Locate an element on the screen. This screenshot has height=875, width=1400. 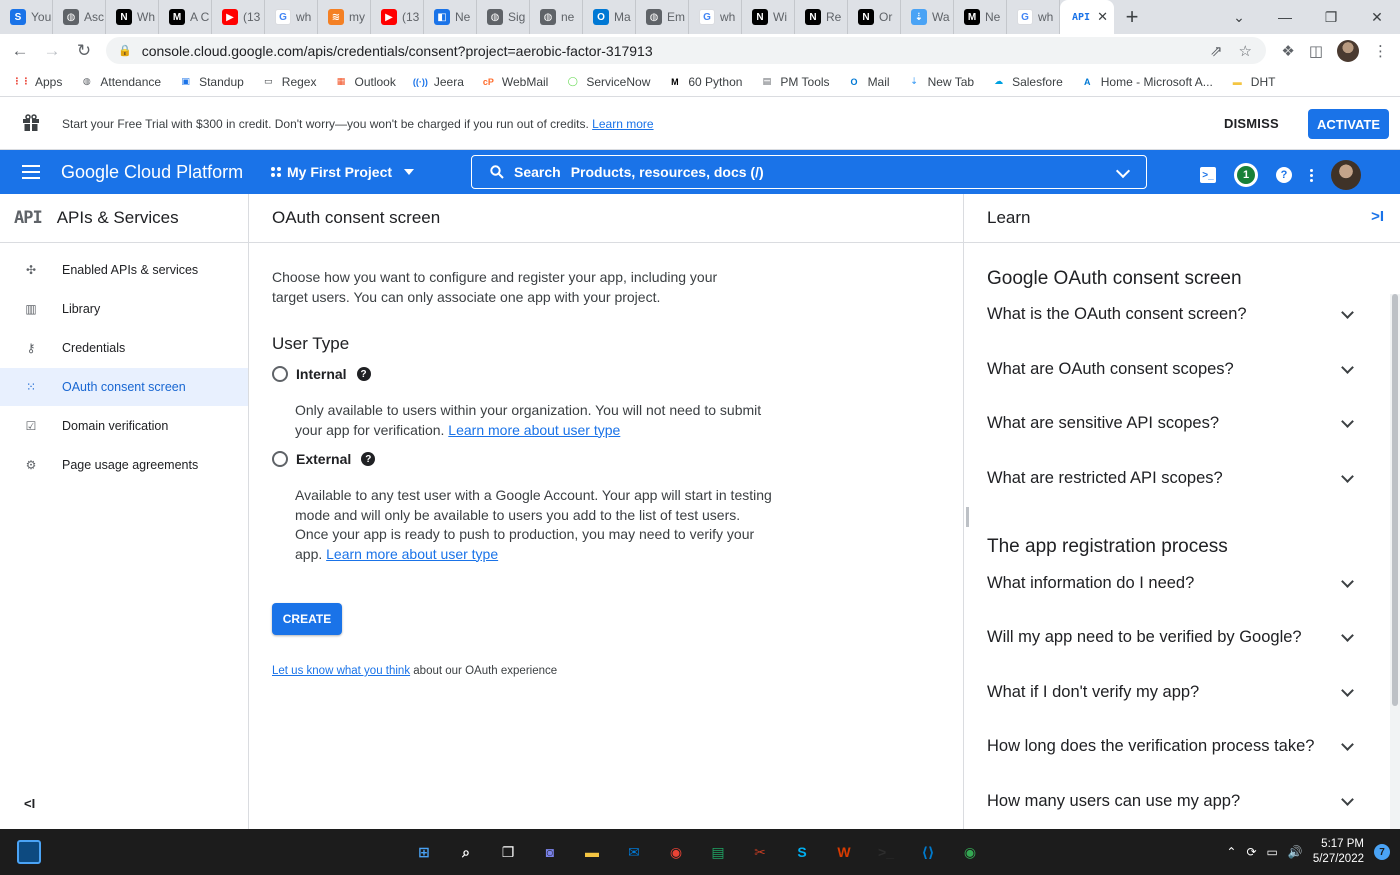
tab-search-icon: ⌄ is located at coordinates (1239, 17).